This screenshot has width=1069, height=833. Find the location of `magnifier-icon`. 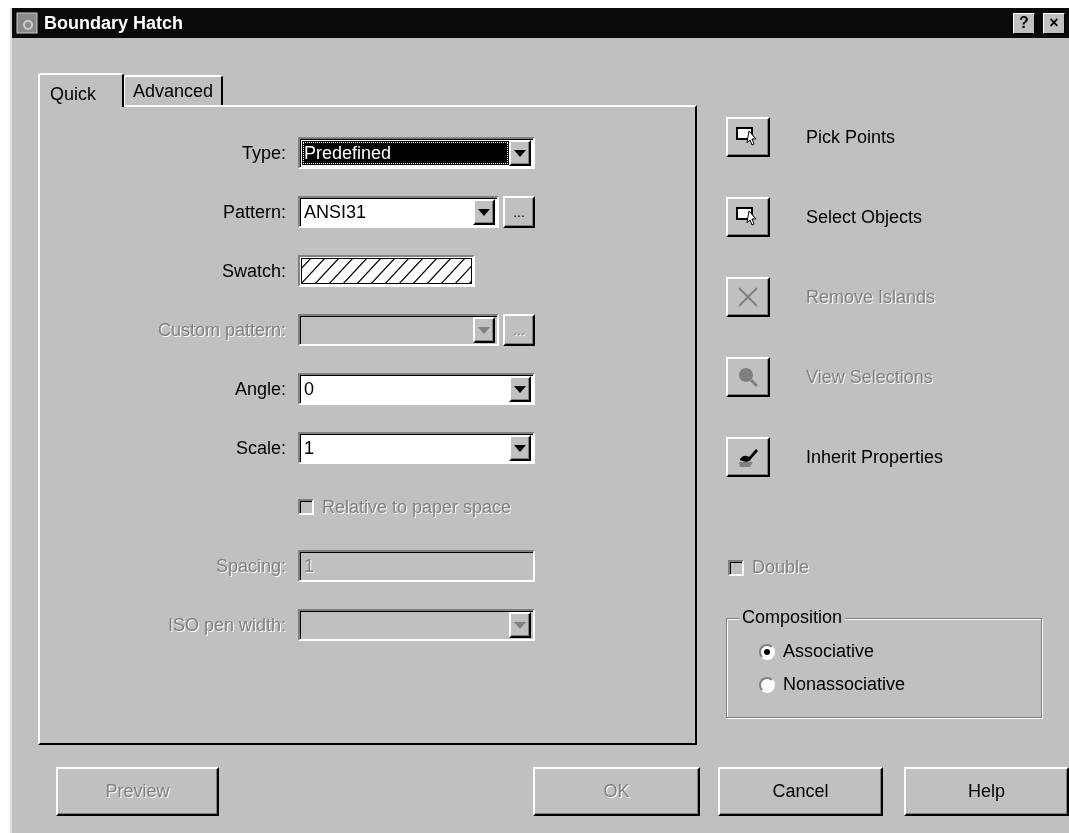

magnifier-icon is located at coordinates (748, 377).